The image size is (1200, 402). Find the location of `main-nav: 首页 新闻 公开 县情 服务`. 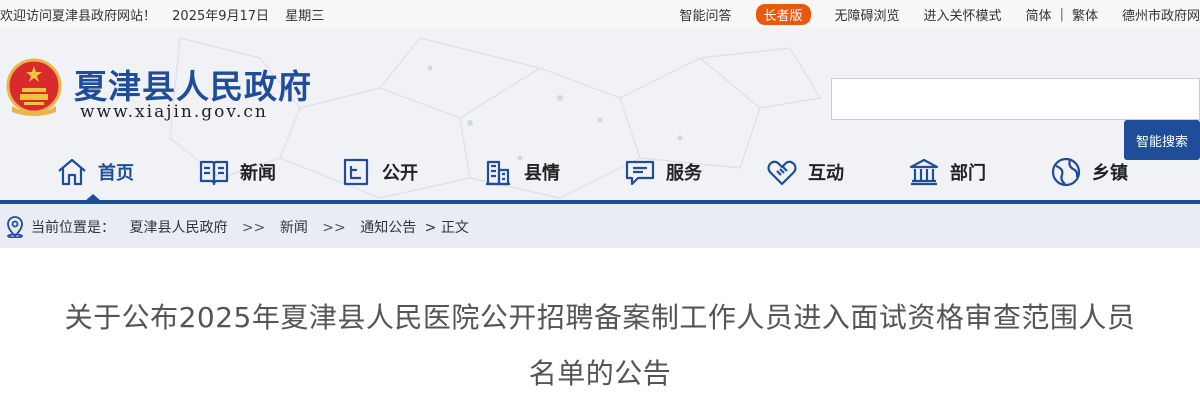

main-nav: 首页 新闻 公开 县情 服务 is located at coordinates (600, 172).